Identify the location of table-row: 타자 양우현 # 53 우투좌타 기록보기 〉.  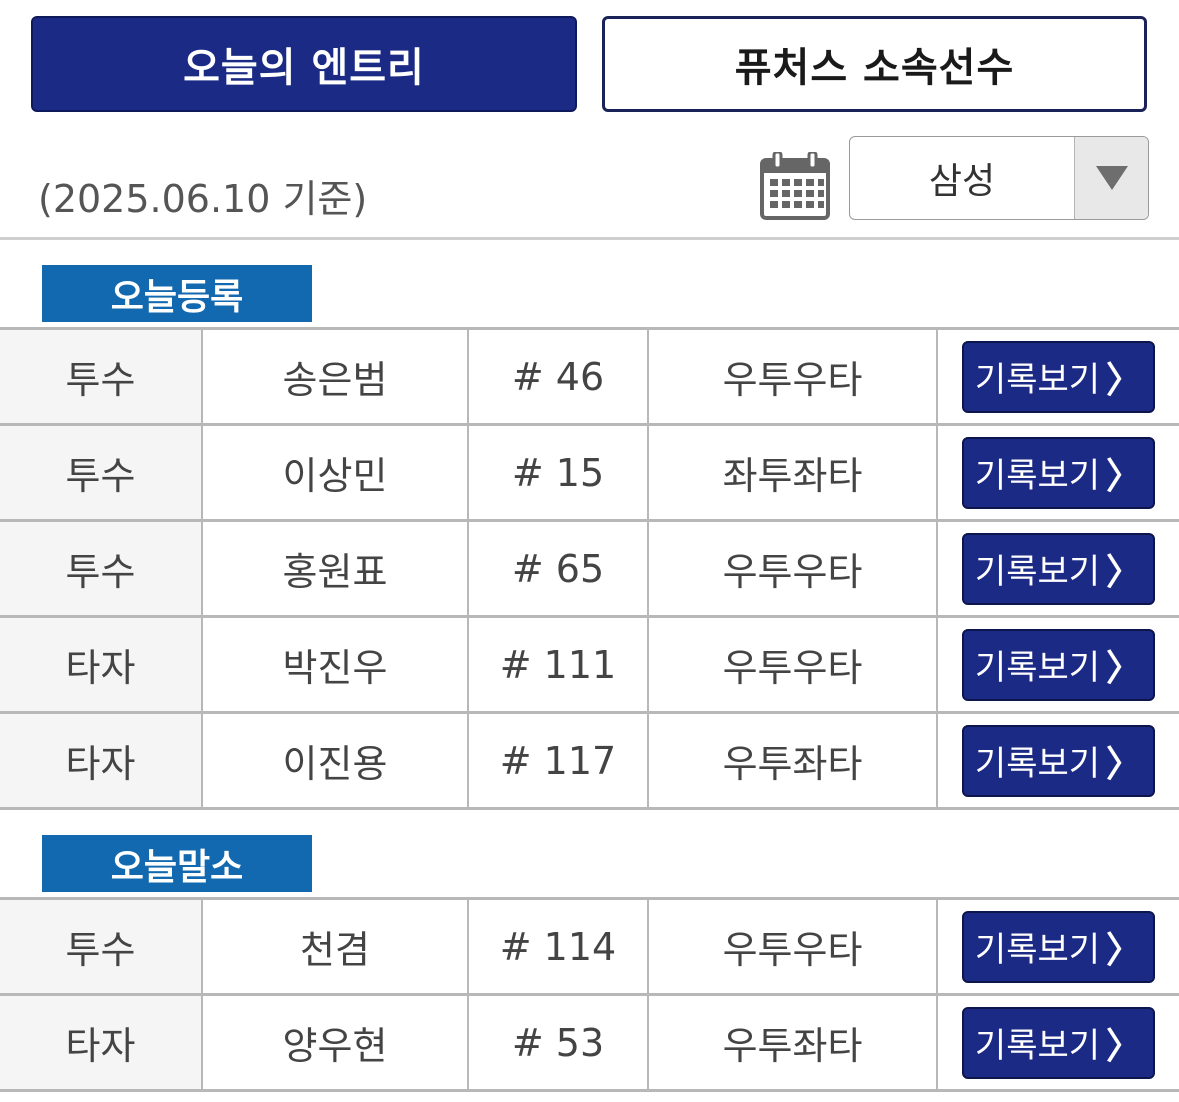
(589, 1042).